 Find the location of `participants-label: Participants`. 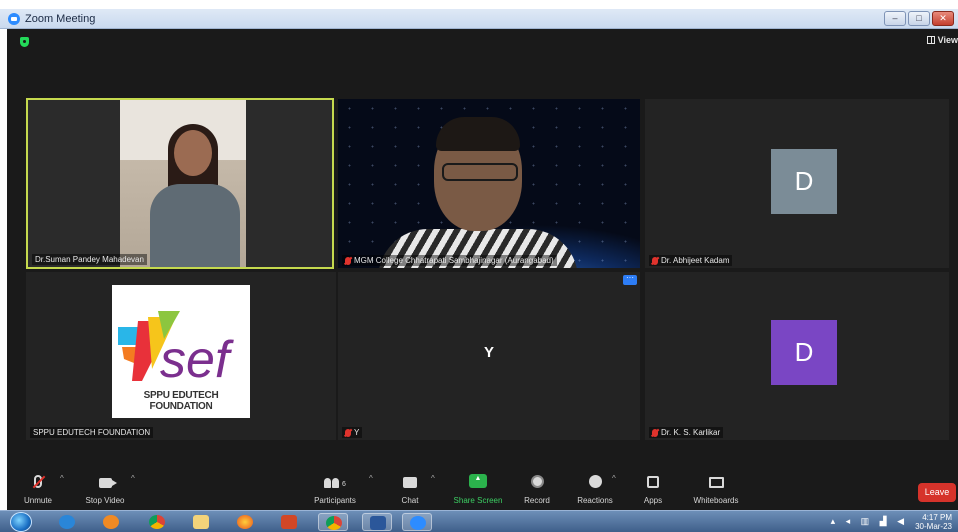

participants-label: Participants is located at coordinates (335, 500).